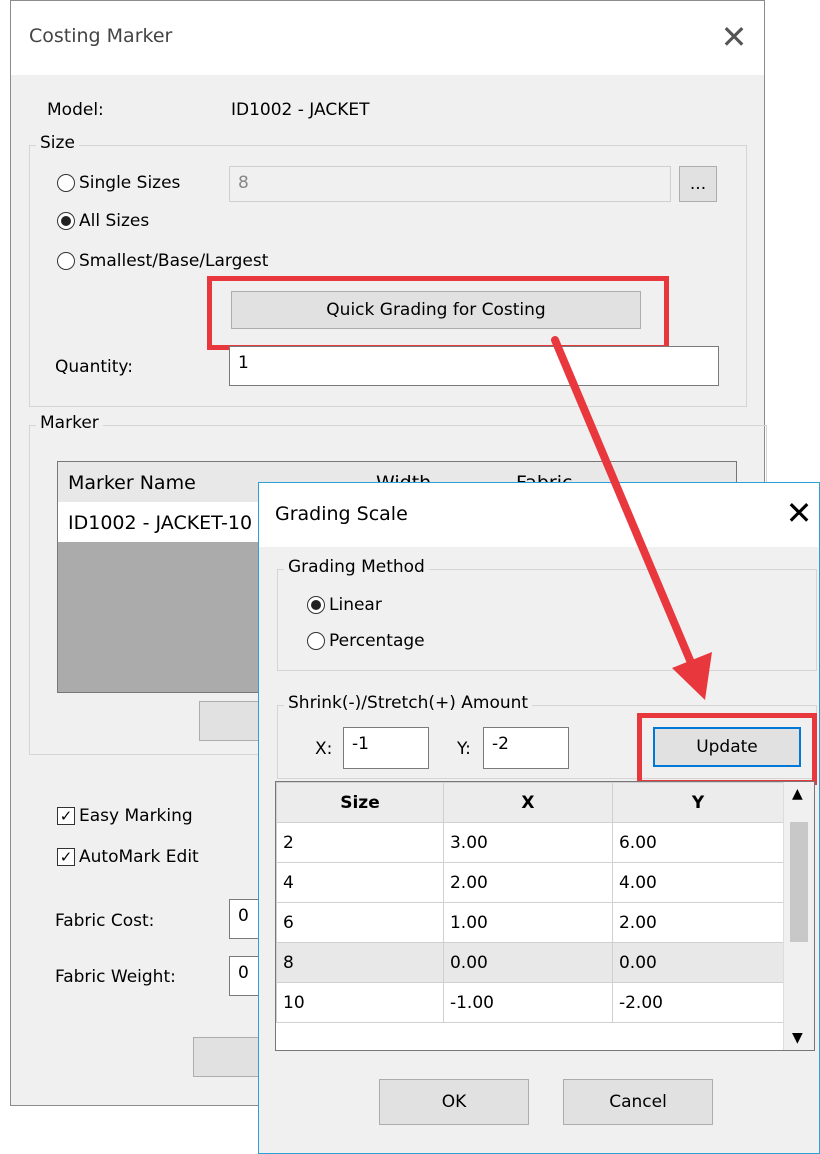 This screenshot has width=820, height=1154. What do you see at coordinates (360, 842) in the screenshot?
I see `size-cell: 2` at bounding box center [360, 842].